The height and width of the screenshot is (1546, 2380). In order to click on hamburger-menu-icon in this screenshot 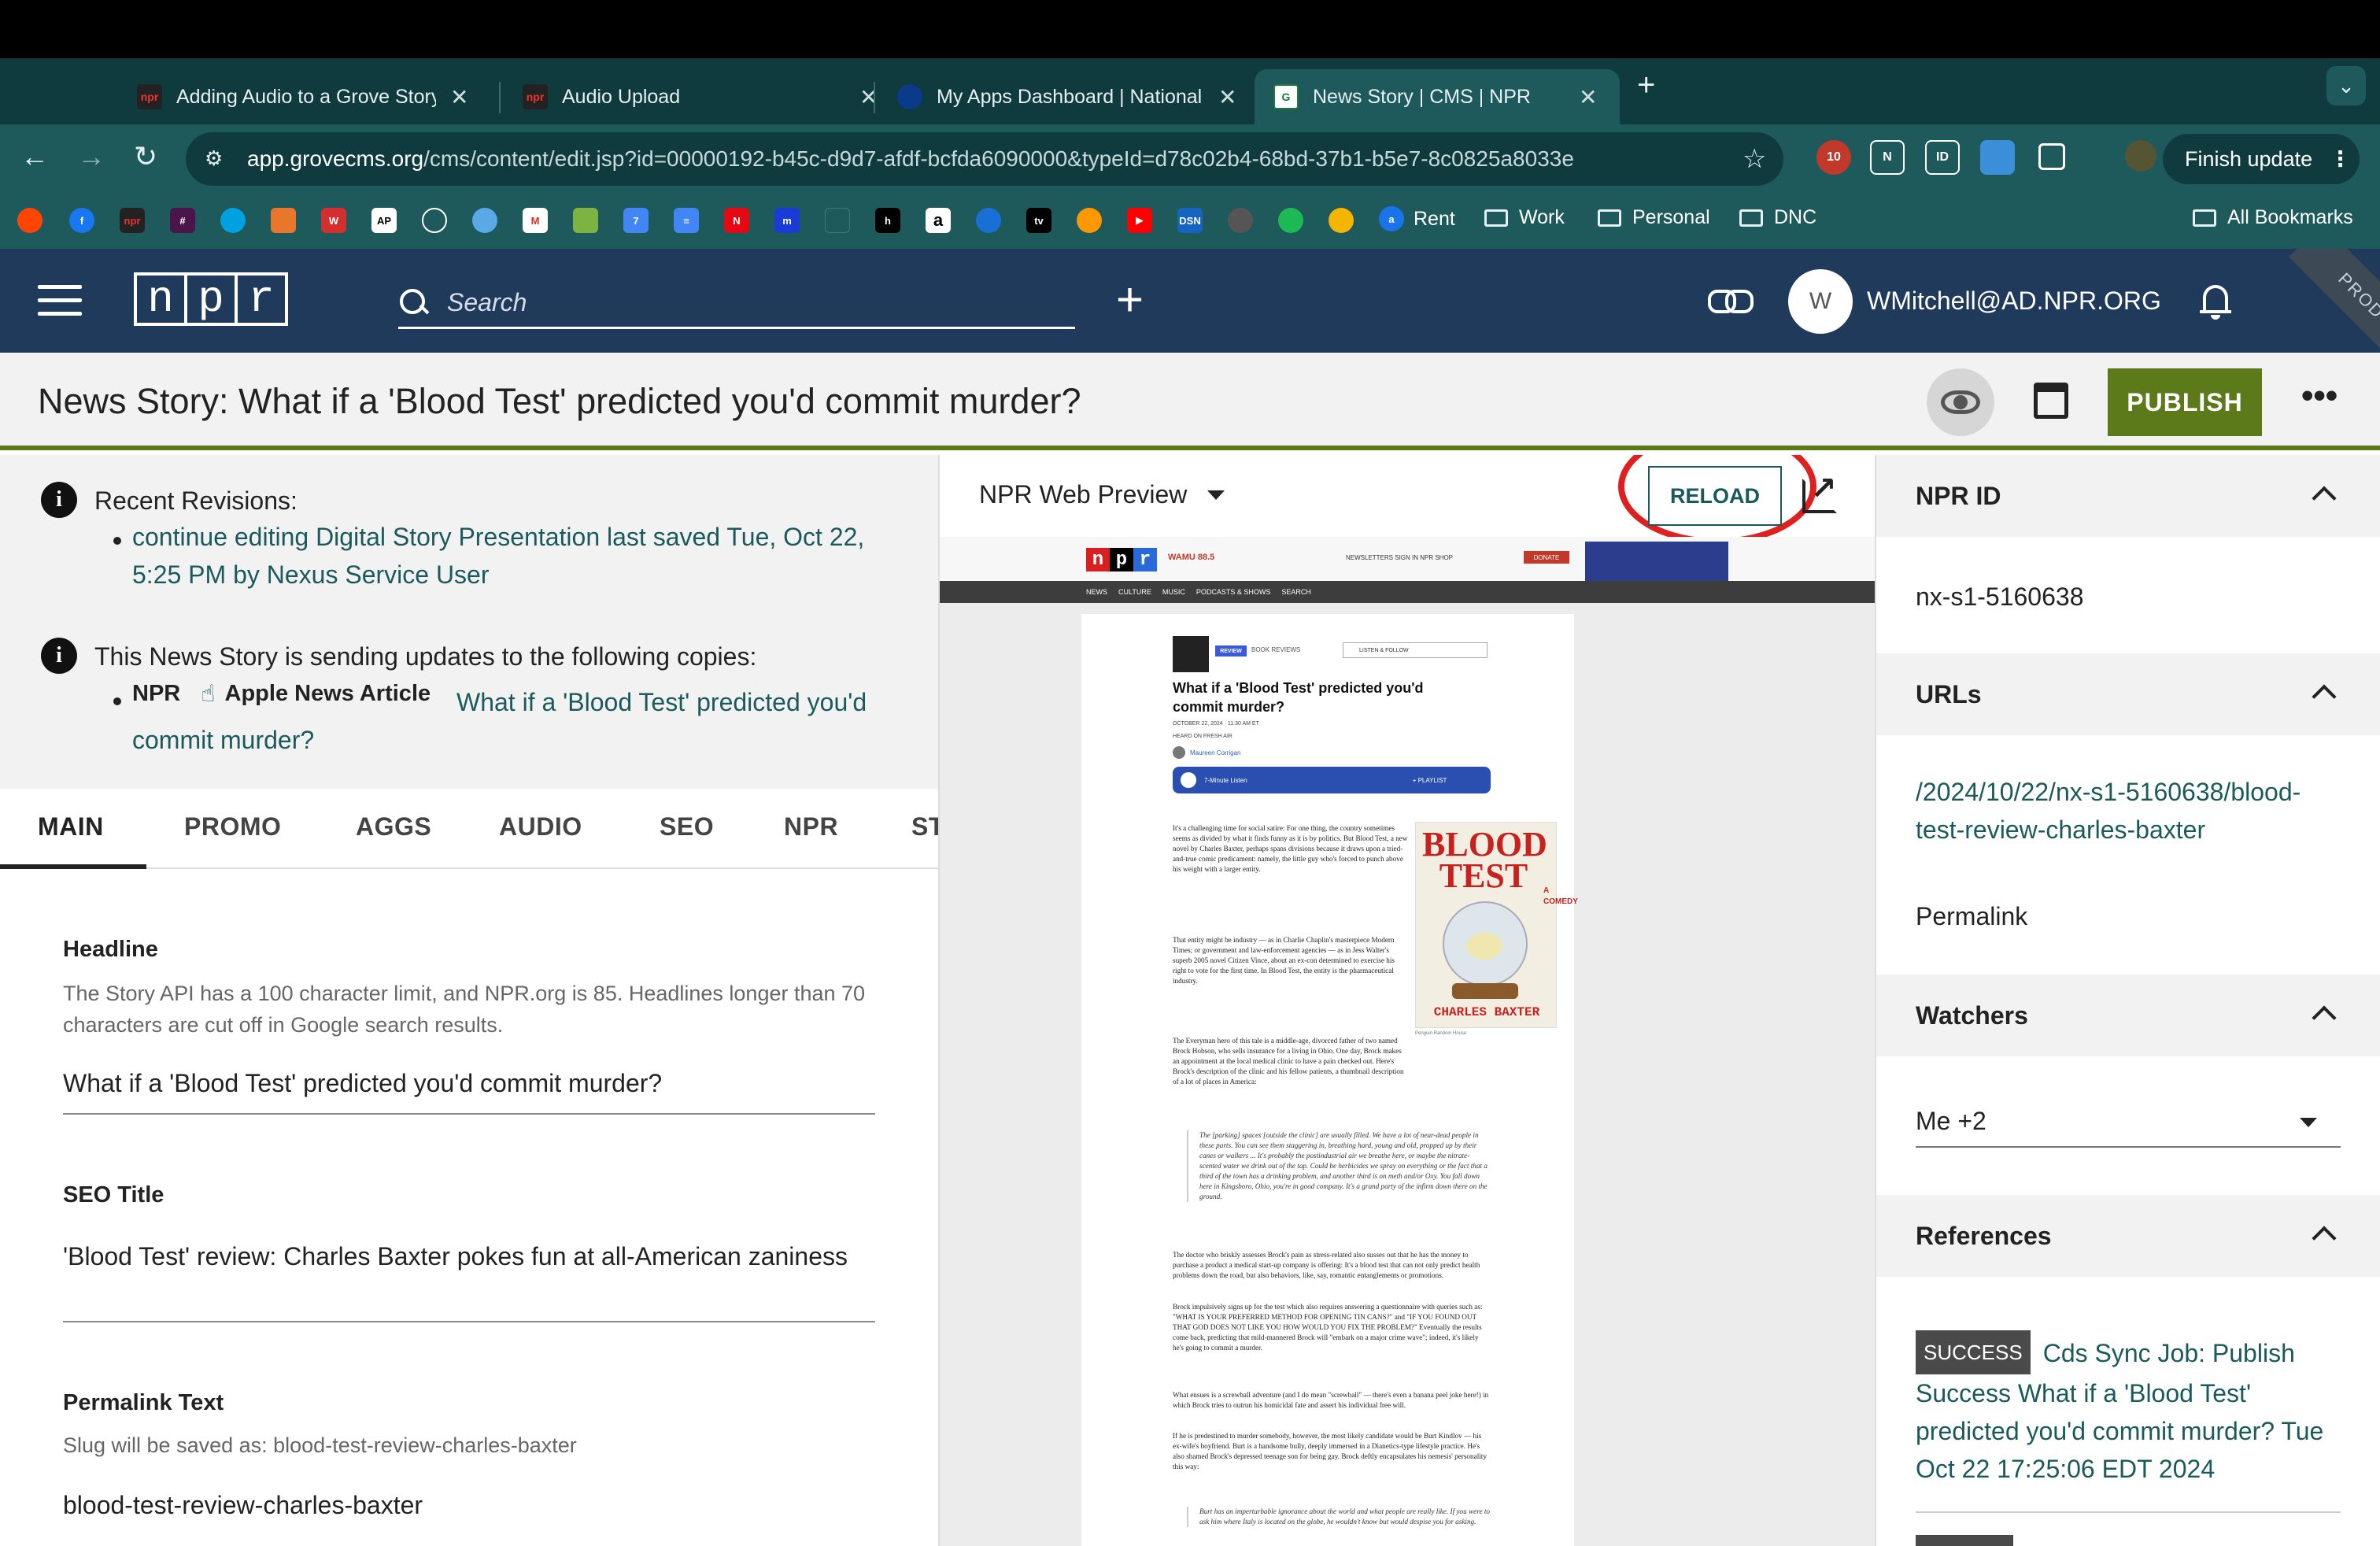, I will do `click(60, 300)`.